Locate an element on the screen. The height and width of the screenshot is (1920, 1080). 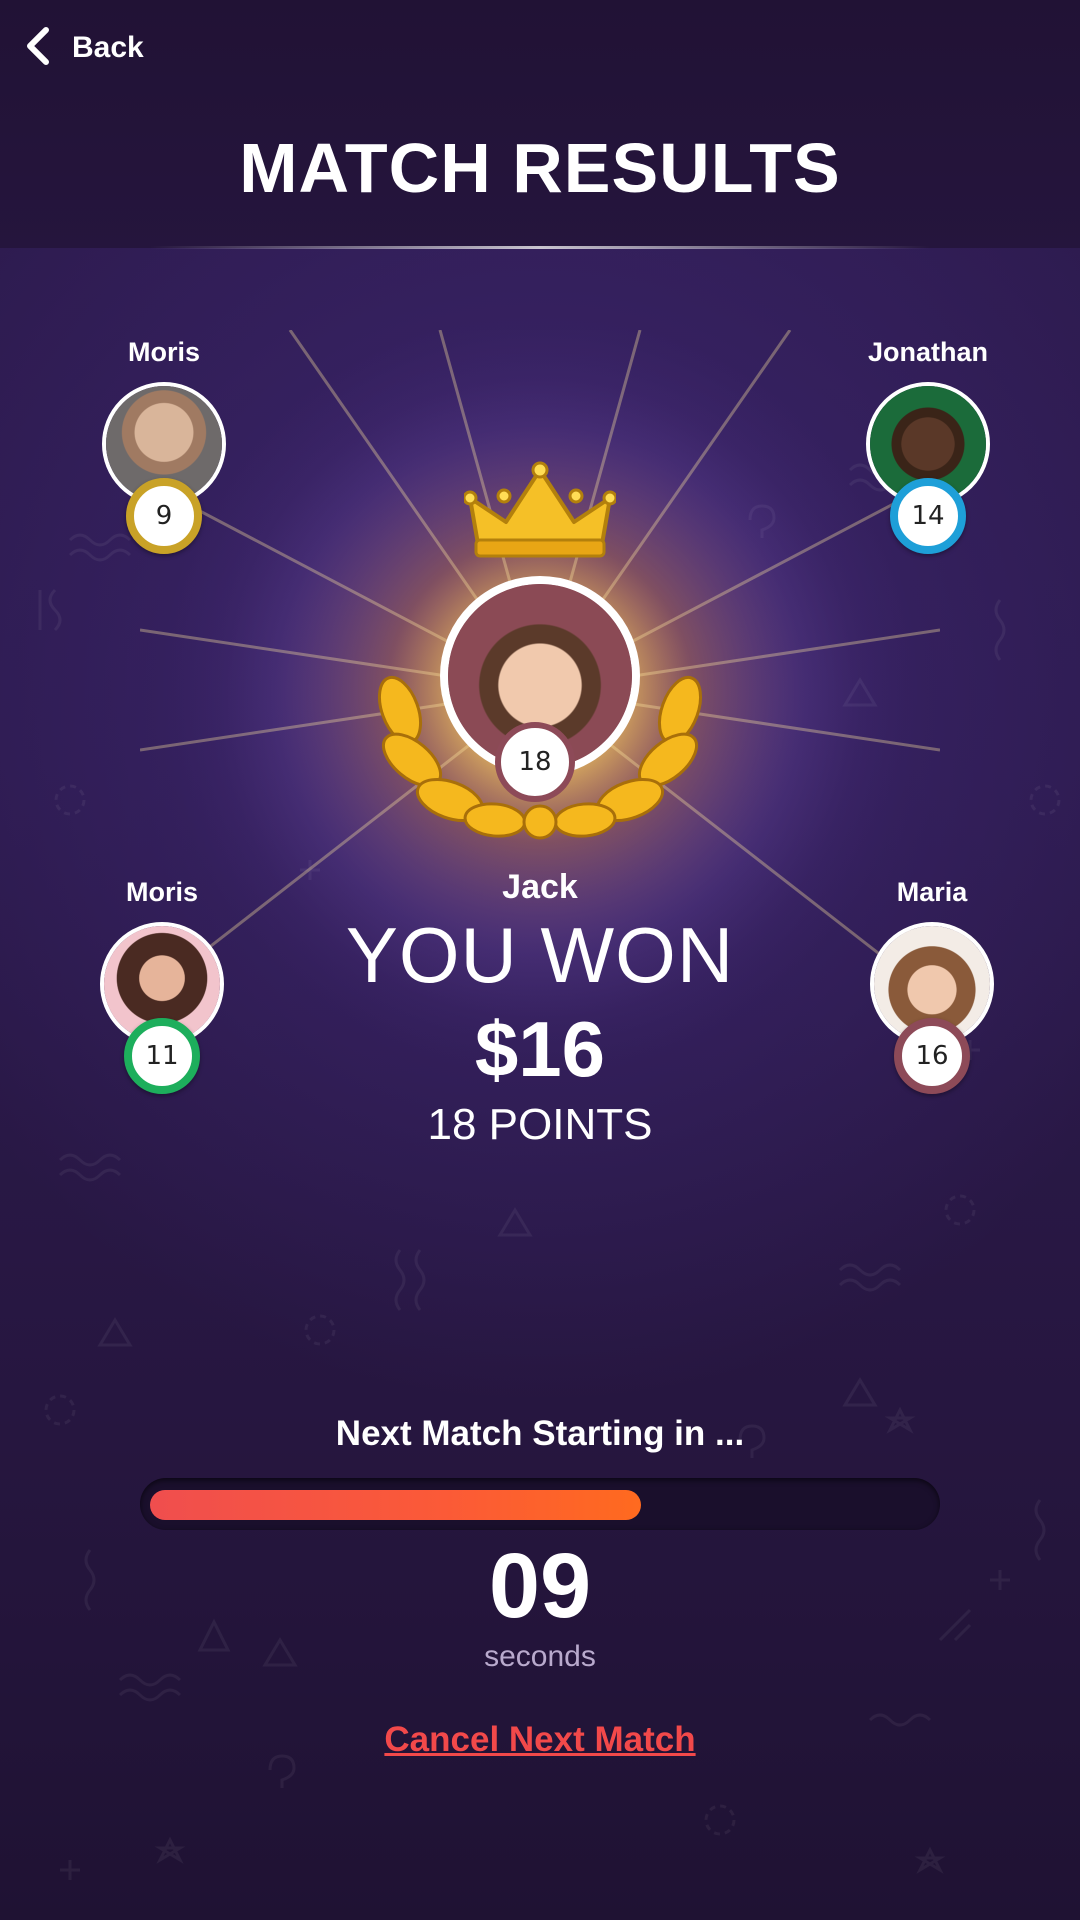
cancel-container: Cancel Next Match is located at coordinates (540, 1740).